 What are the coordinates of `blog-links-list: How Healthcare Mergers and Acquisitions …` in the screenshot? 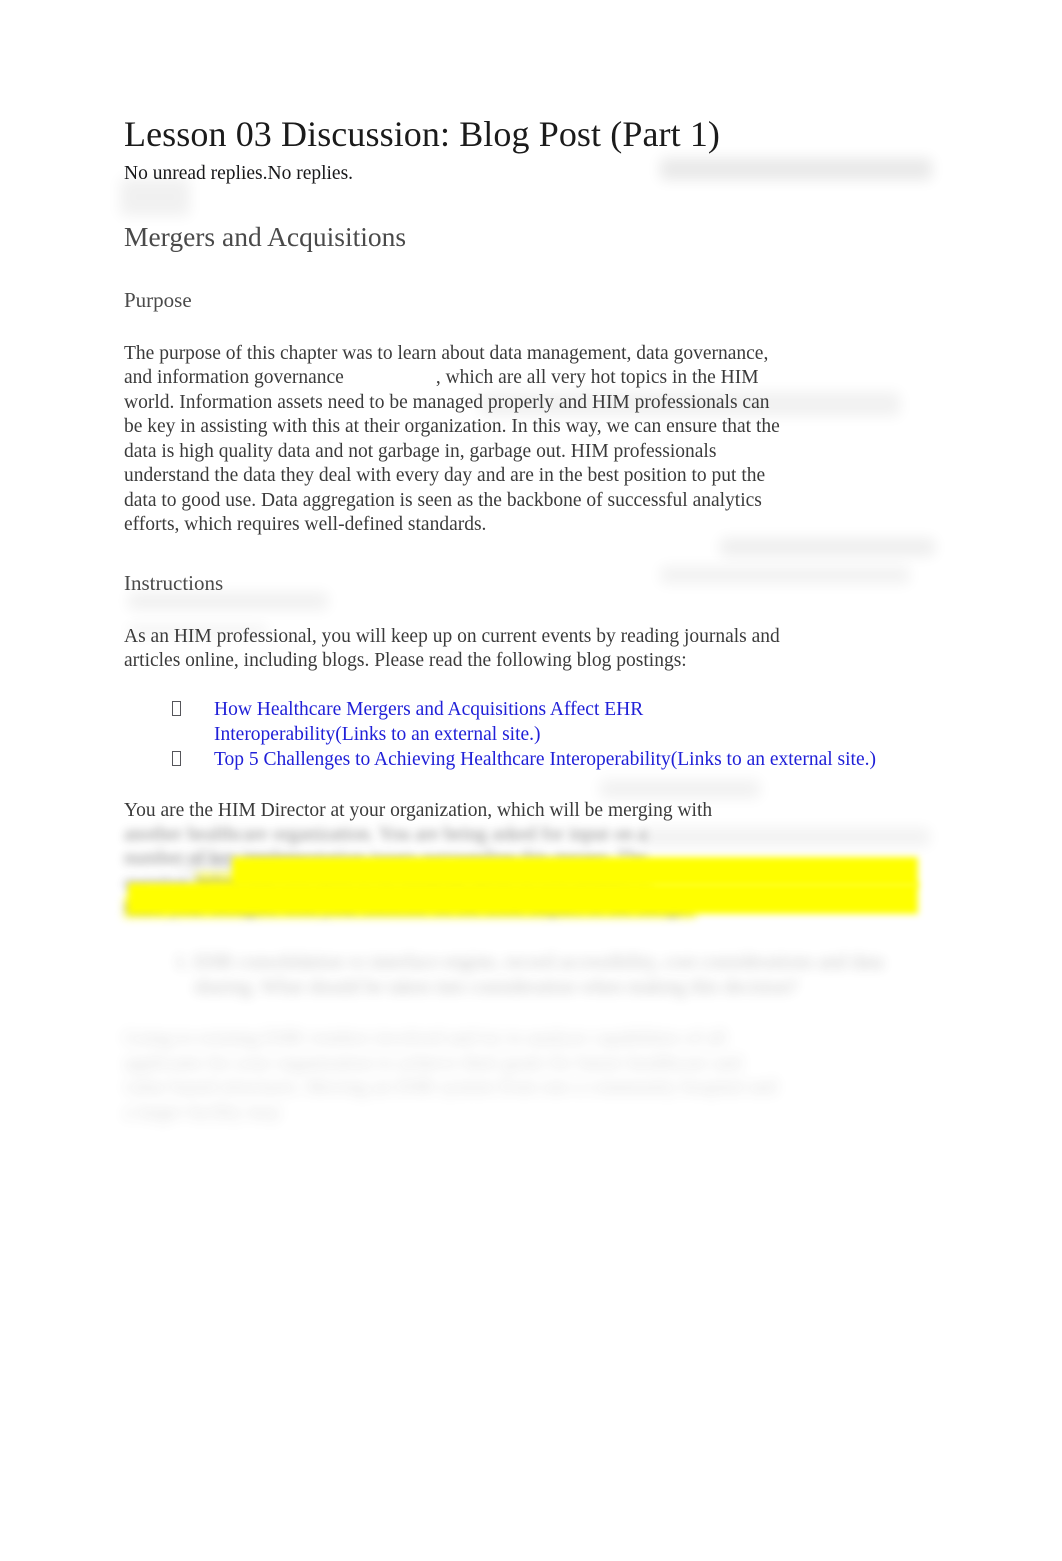 It's located at (524, 735).